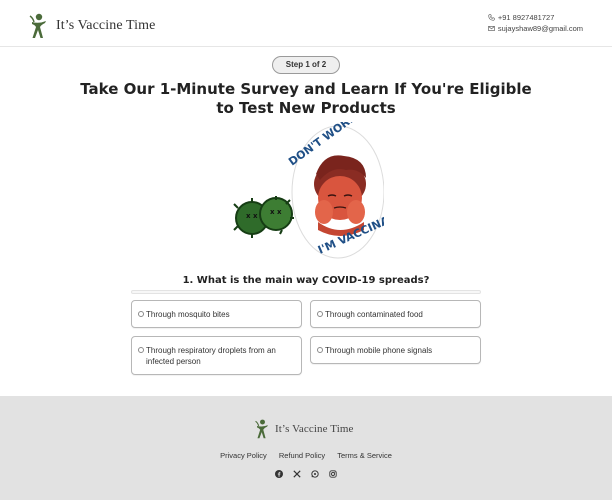 The width and height of the screenshot is (612, 500). Describe the element at coordinates (540, 28) in the screenshot. I see `email-address: sujayshaw89@gmail.com` at that location.